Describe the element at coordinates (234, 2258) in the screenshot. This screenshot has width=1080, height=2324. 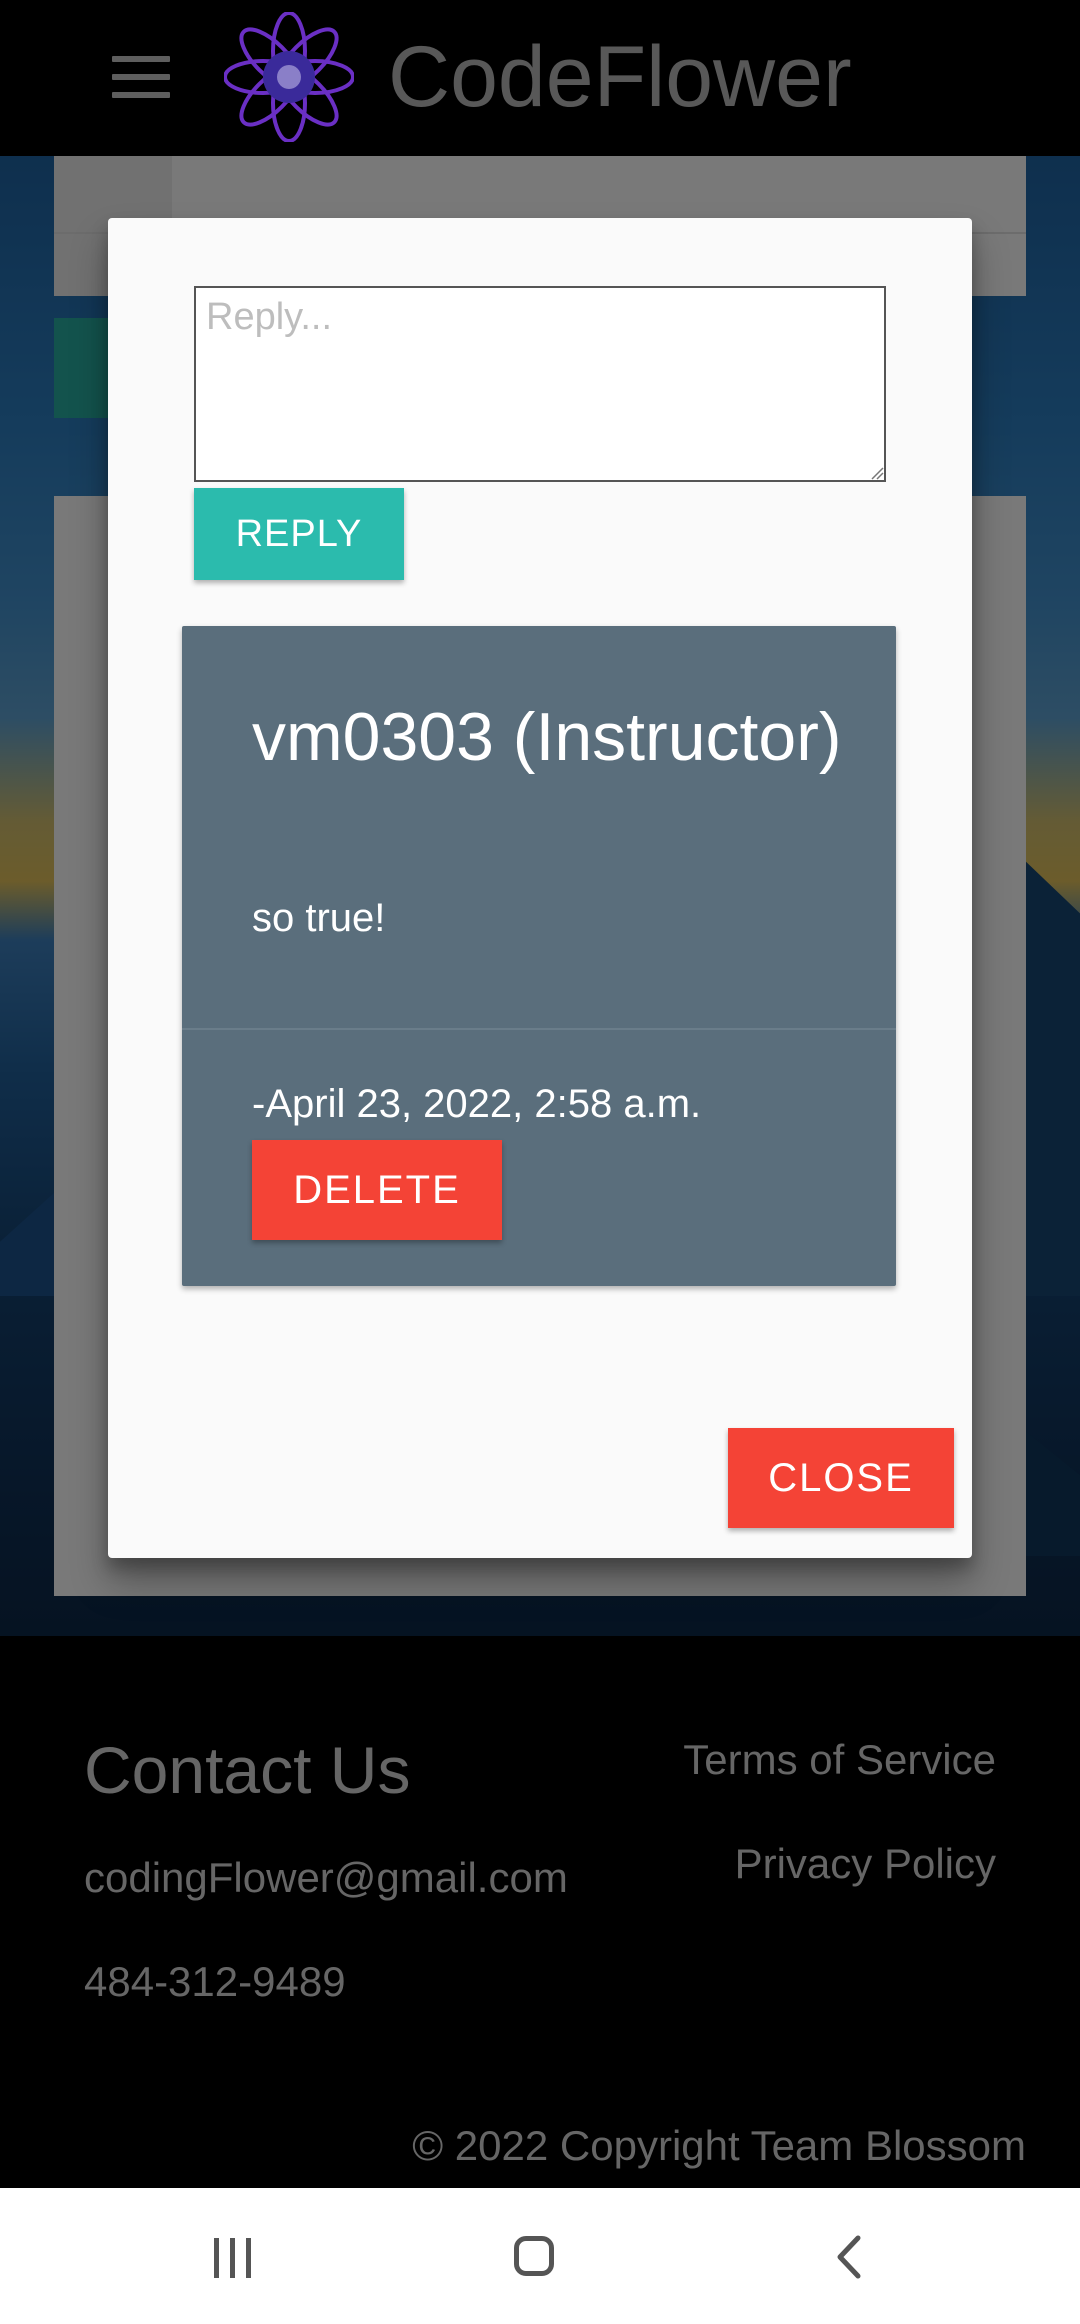
I see `recent-apps-icon` at that location.